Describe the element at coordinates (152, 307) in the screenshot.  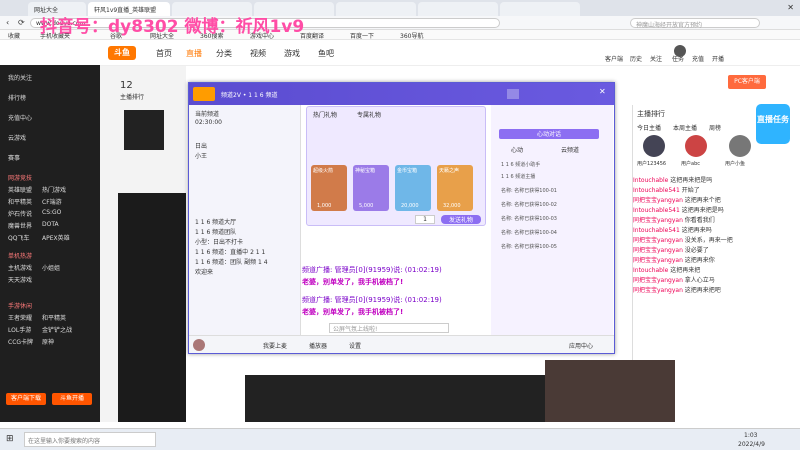
I see `video-player` at that location.